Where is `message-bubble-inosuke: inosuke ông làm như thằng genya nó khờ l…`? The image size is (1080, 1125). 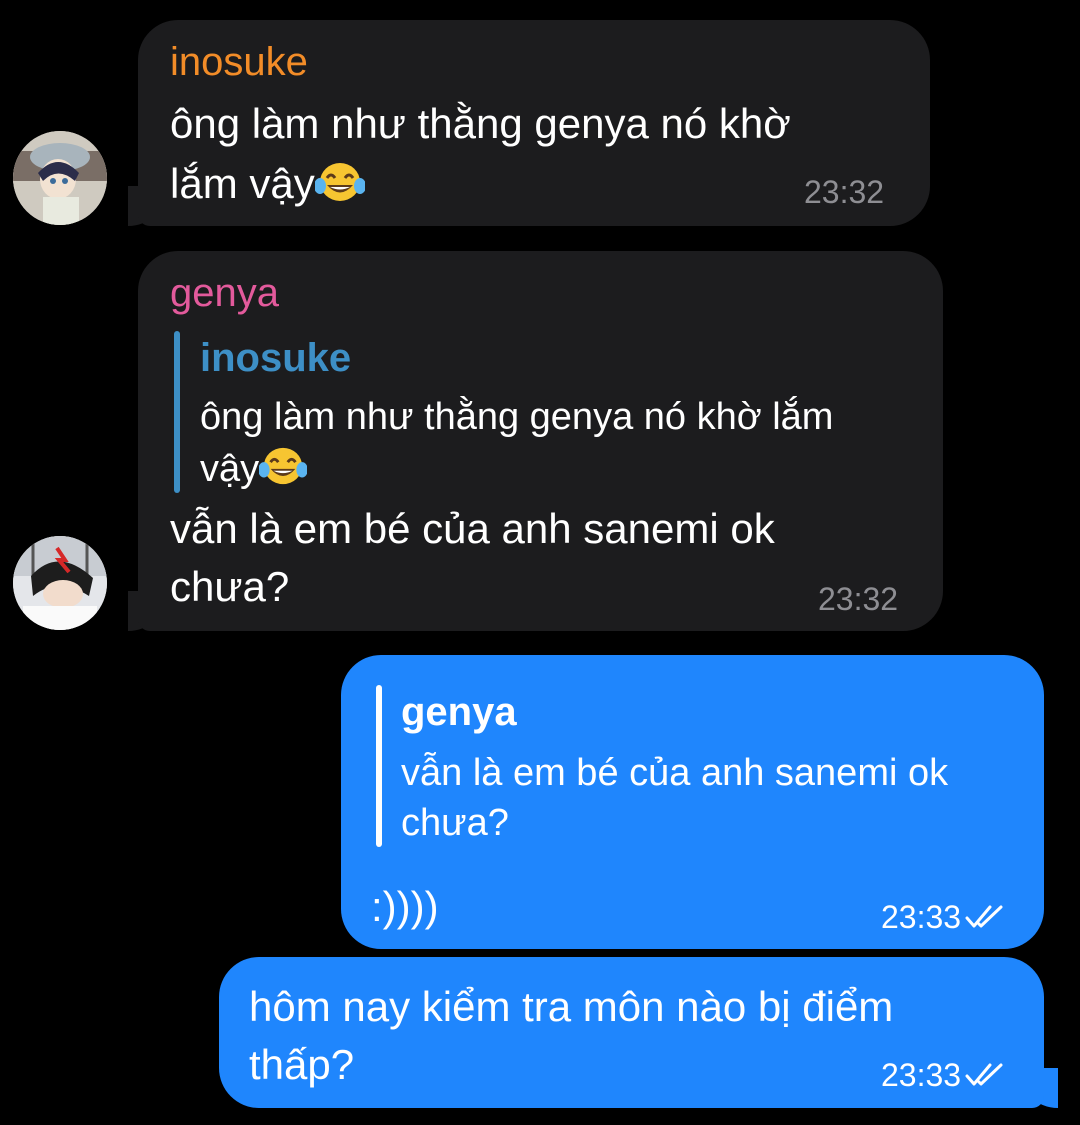
message-bubble-inosuke: inosuke ông làm như thằng genya nó khờ l… is located at coordinates (534, 123).